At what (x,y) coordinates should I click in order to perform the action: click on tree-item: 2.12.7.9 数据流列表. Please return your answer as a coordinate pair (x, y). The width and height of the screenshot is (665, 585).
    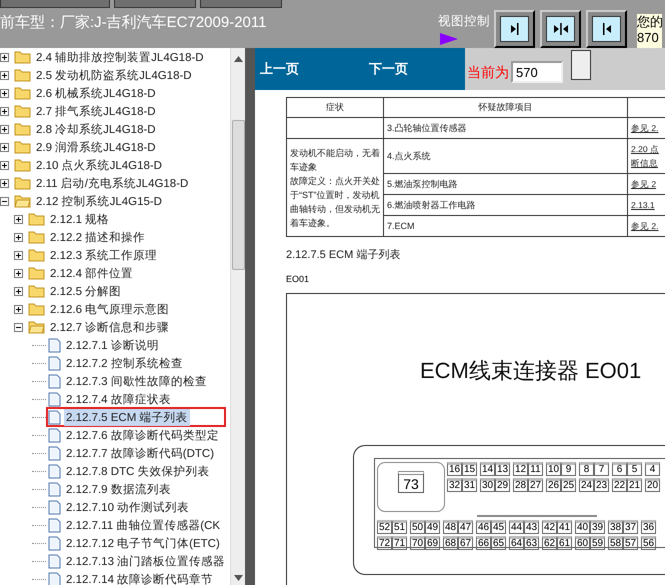
    Looking at the image, I should click on (118, 489).